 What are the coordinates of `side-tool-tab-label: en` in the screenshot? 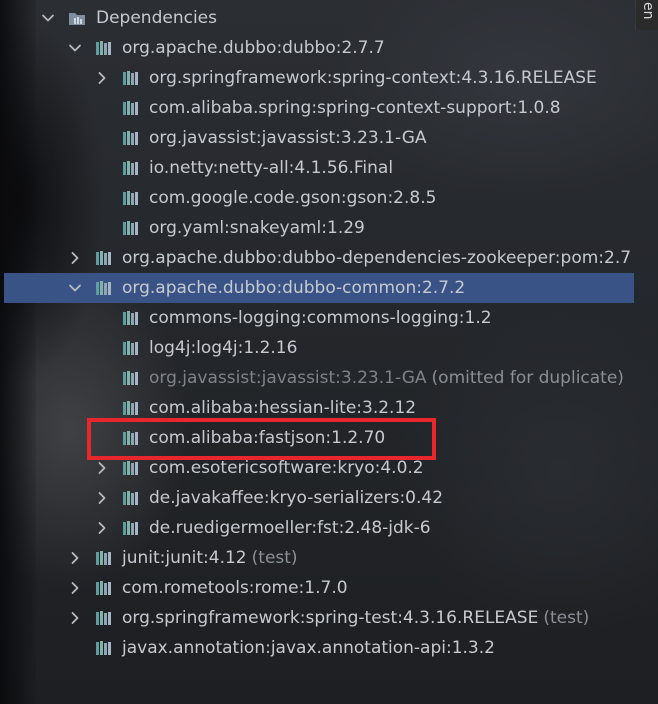 It's located at (648, 11).